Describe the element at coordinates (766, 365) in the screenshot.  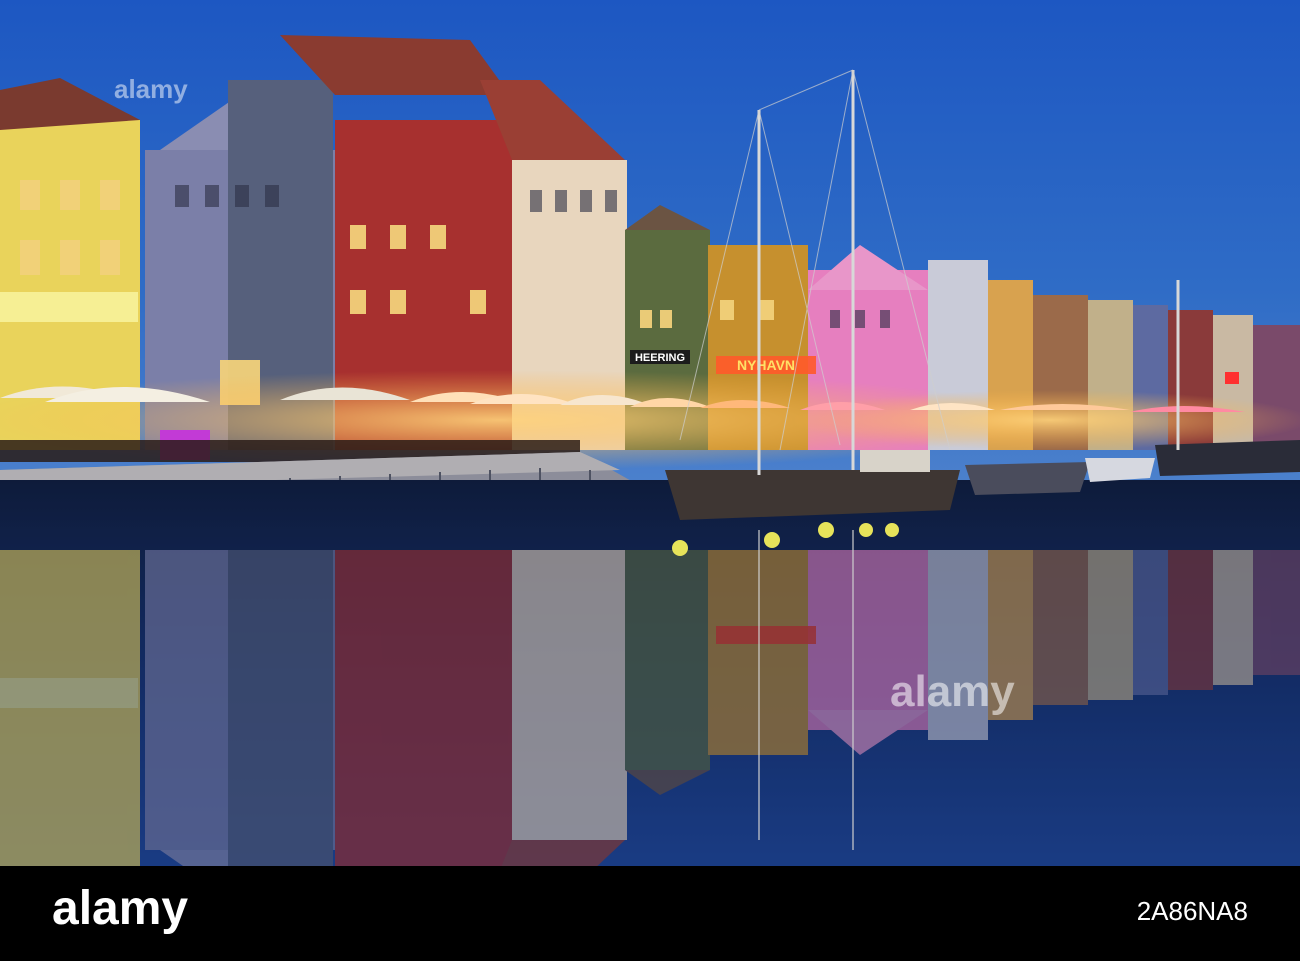
I see `nyhavn-sign: NYHAVN` at that location.